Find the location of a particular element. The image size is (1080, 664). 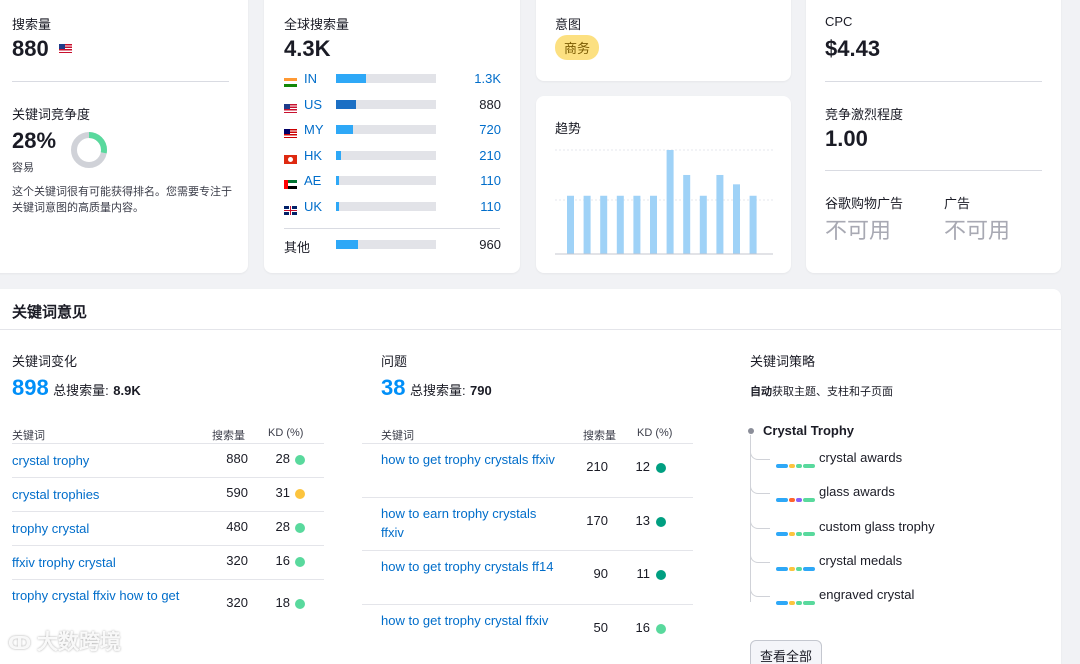

table-row: trophy crystal 480 28 is located at coordinates (168, 528).